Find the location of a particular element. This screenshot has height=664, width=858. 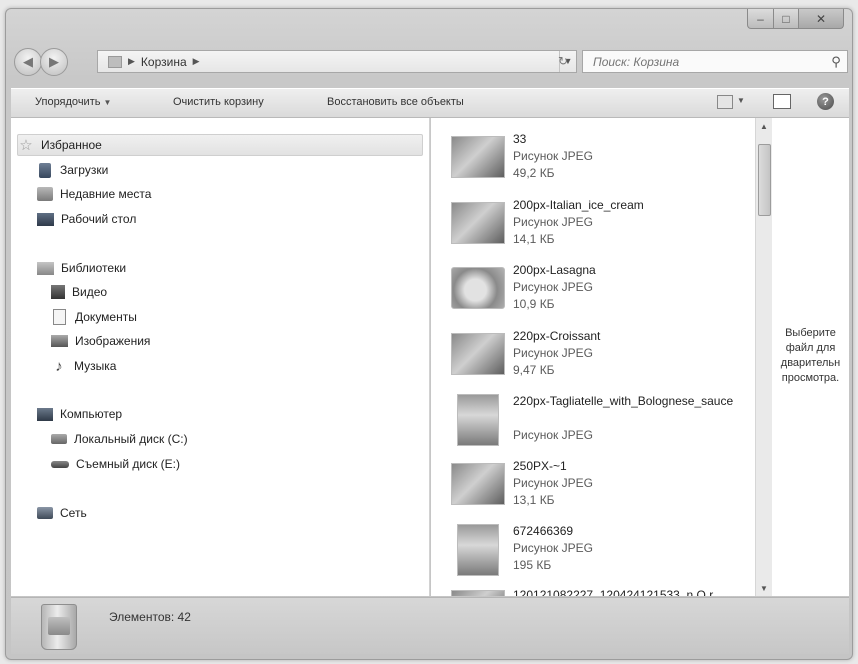

file-size: 14,1 КБ is located at coordinates (534, 239).